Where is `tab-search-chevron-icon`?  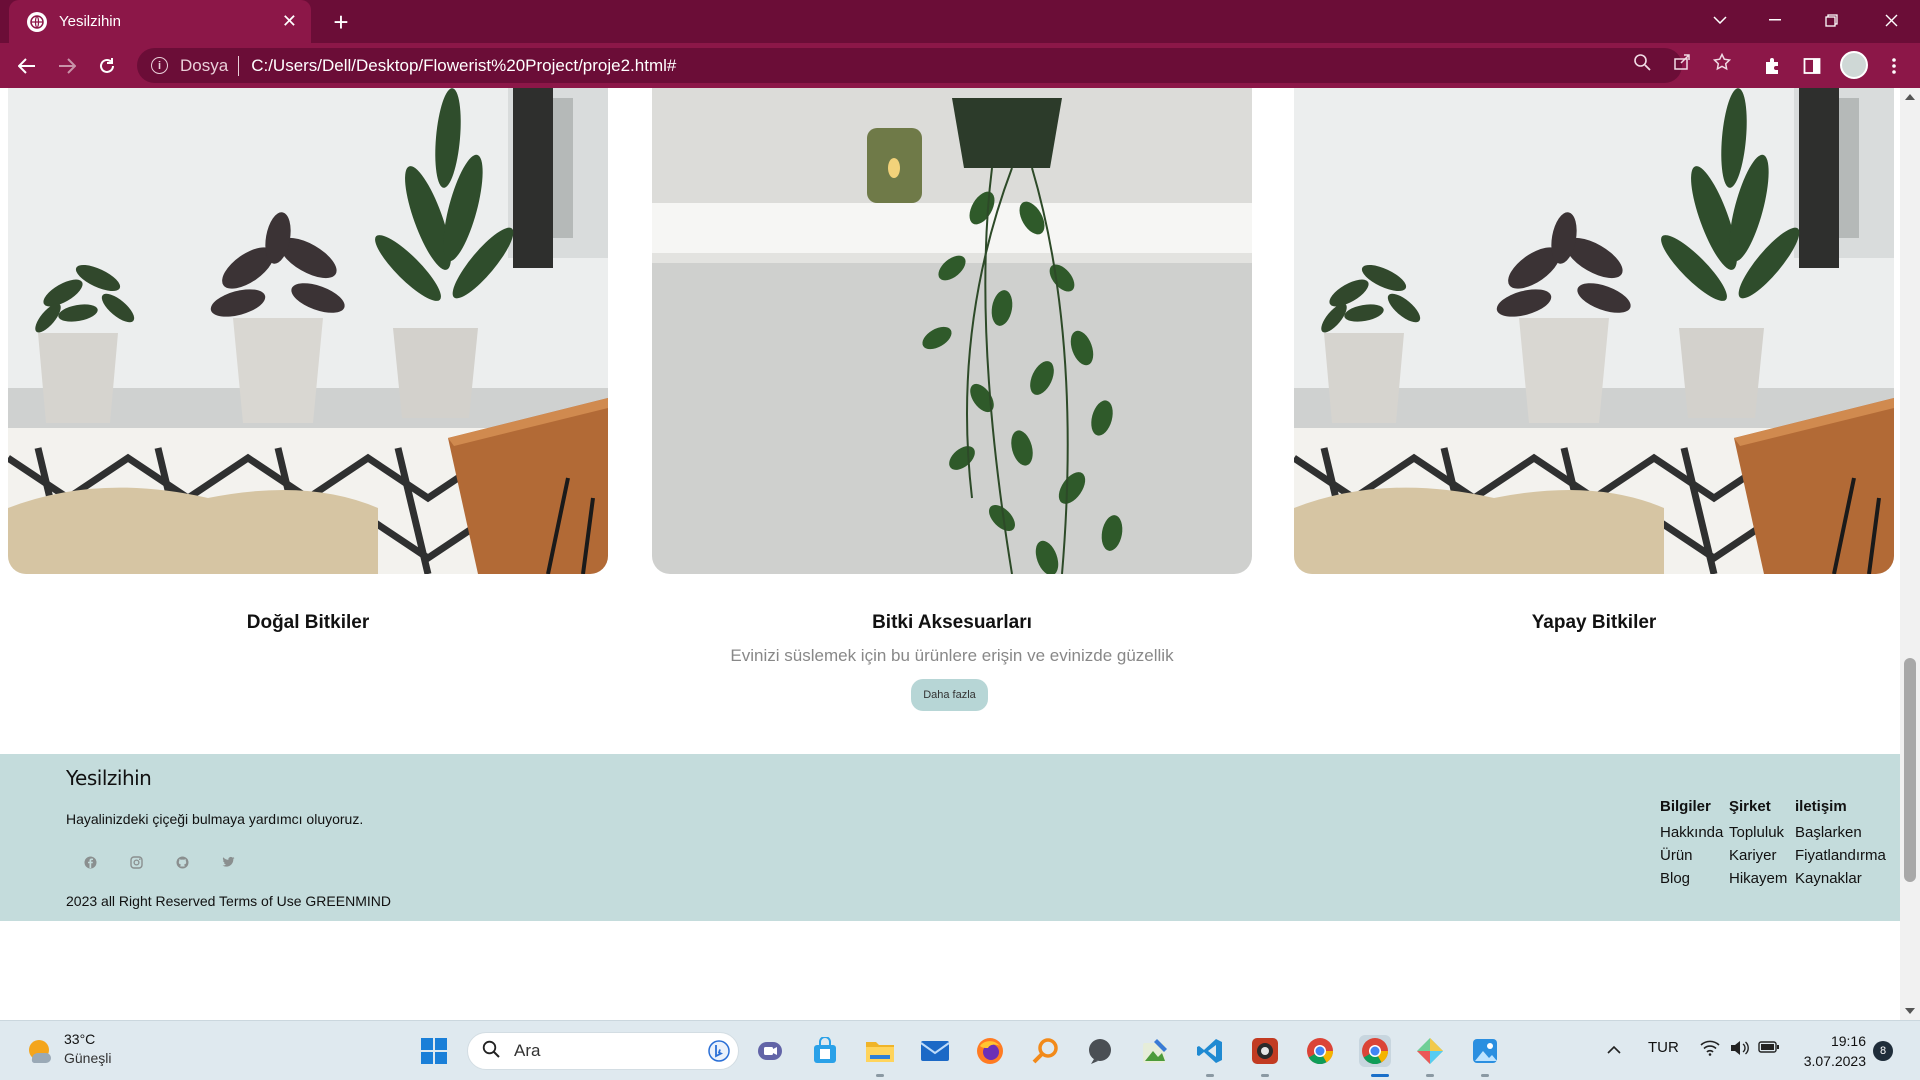 tab-search-chevron-icon is located at coordinates (1720, 20).